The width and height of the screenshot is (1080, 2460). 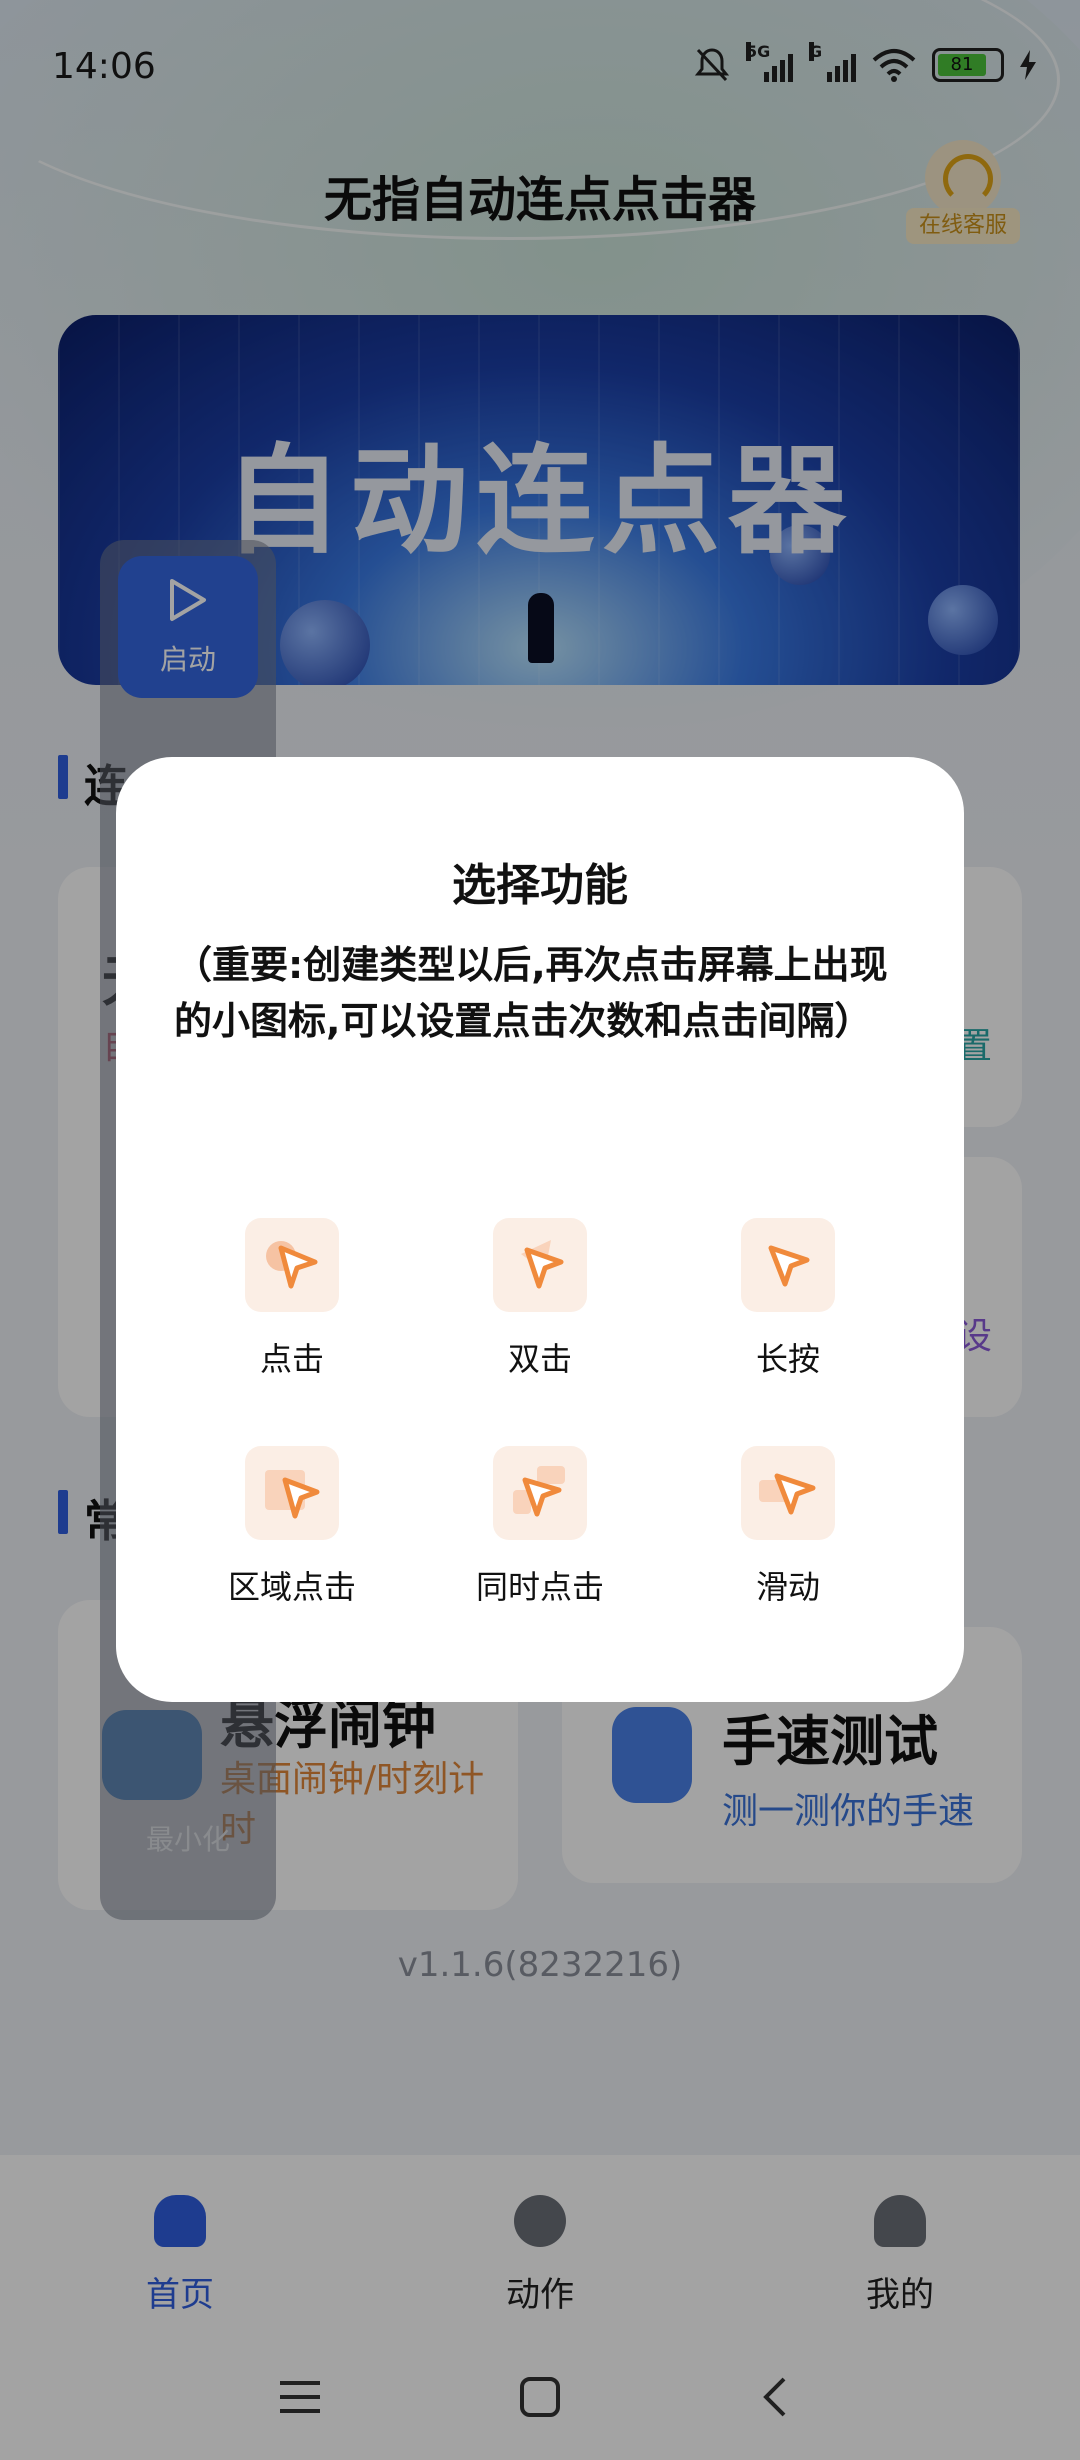 What do you see at coordinates (787, 1587) in the screenshot?
I see `option-label: 滑动` at bounding box center [787, 1587].